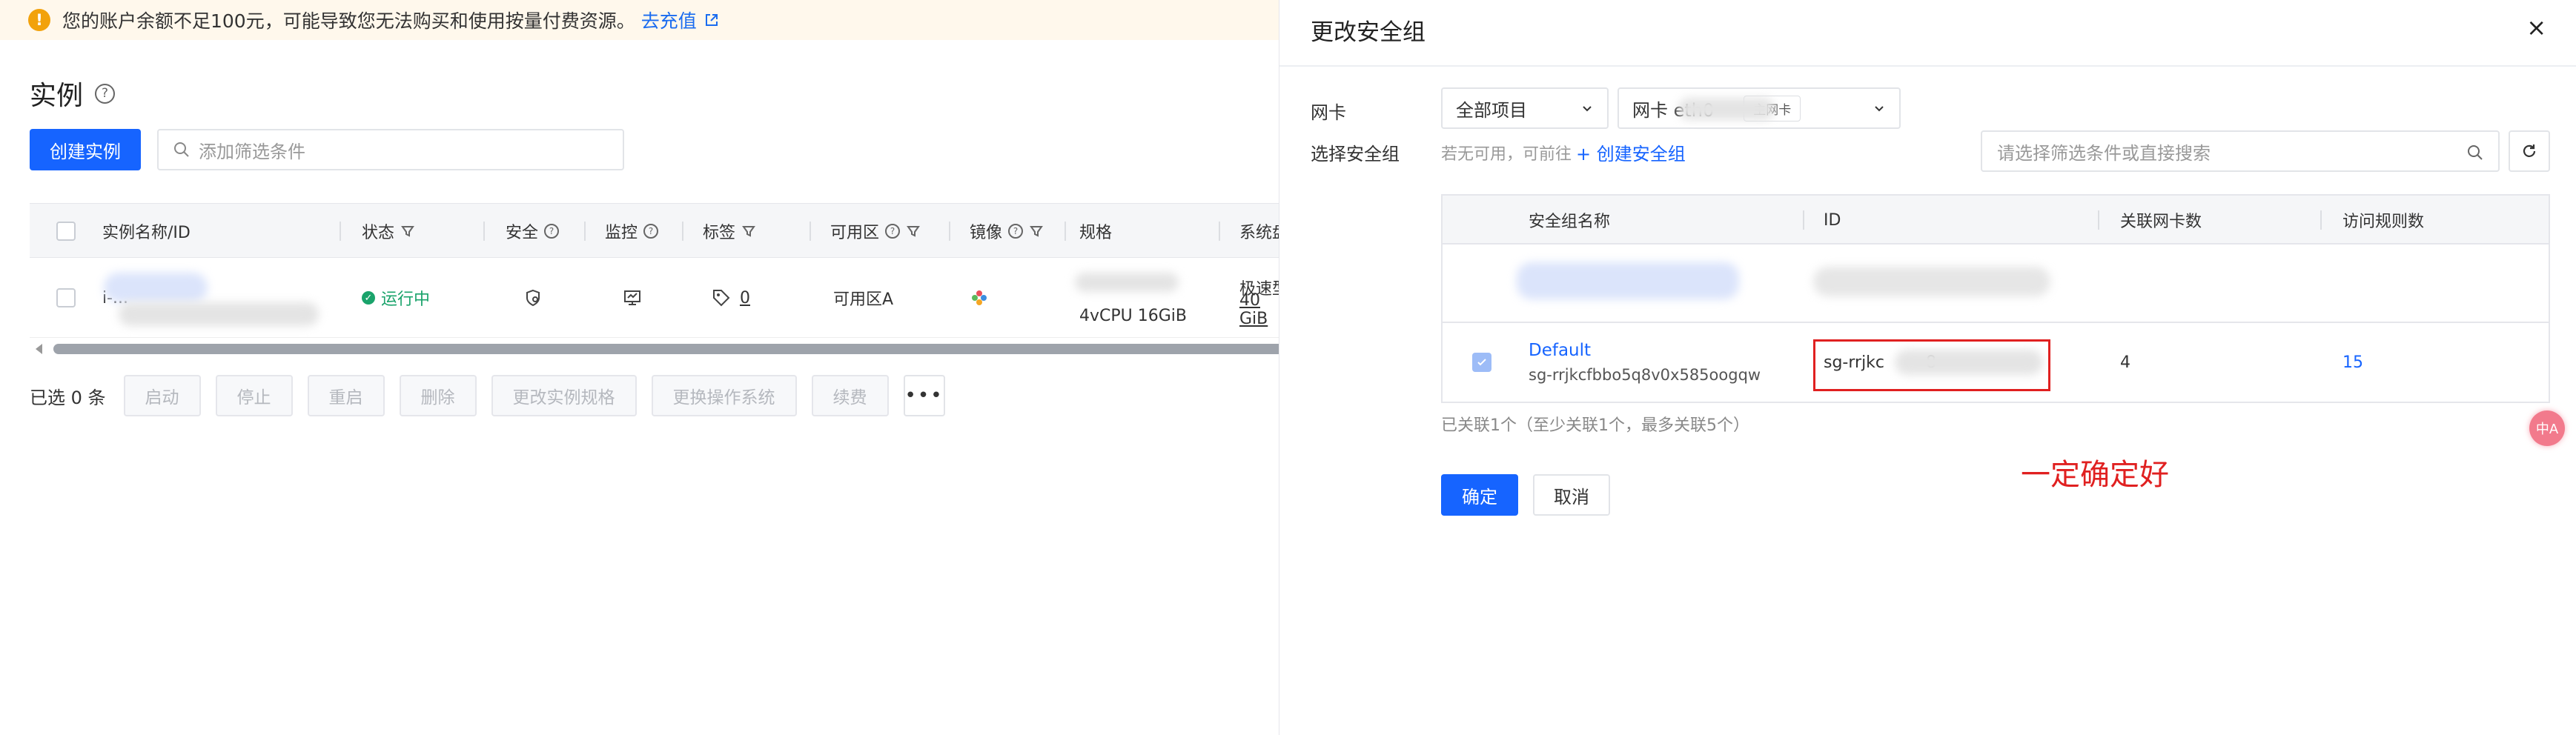 Image resolution: width=2576 pixels, height=735 pixels. I want to click on sg-search-input: 请选择筛选条件或直接搜索, so click(2240, 151).